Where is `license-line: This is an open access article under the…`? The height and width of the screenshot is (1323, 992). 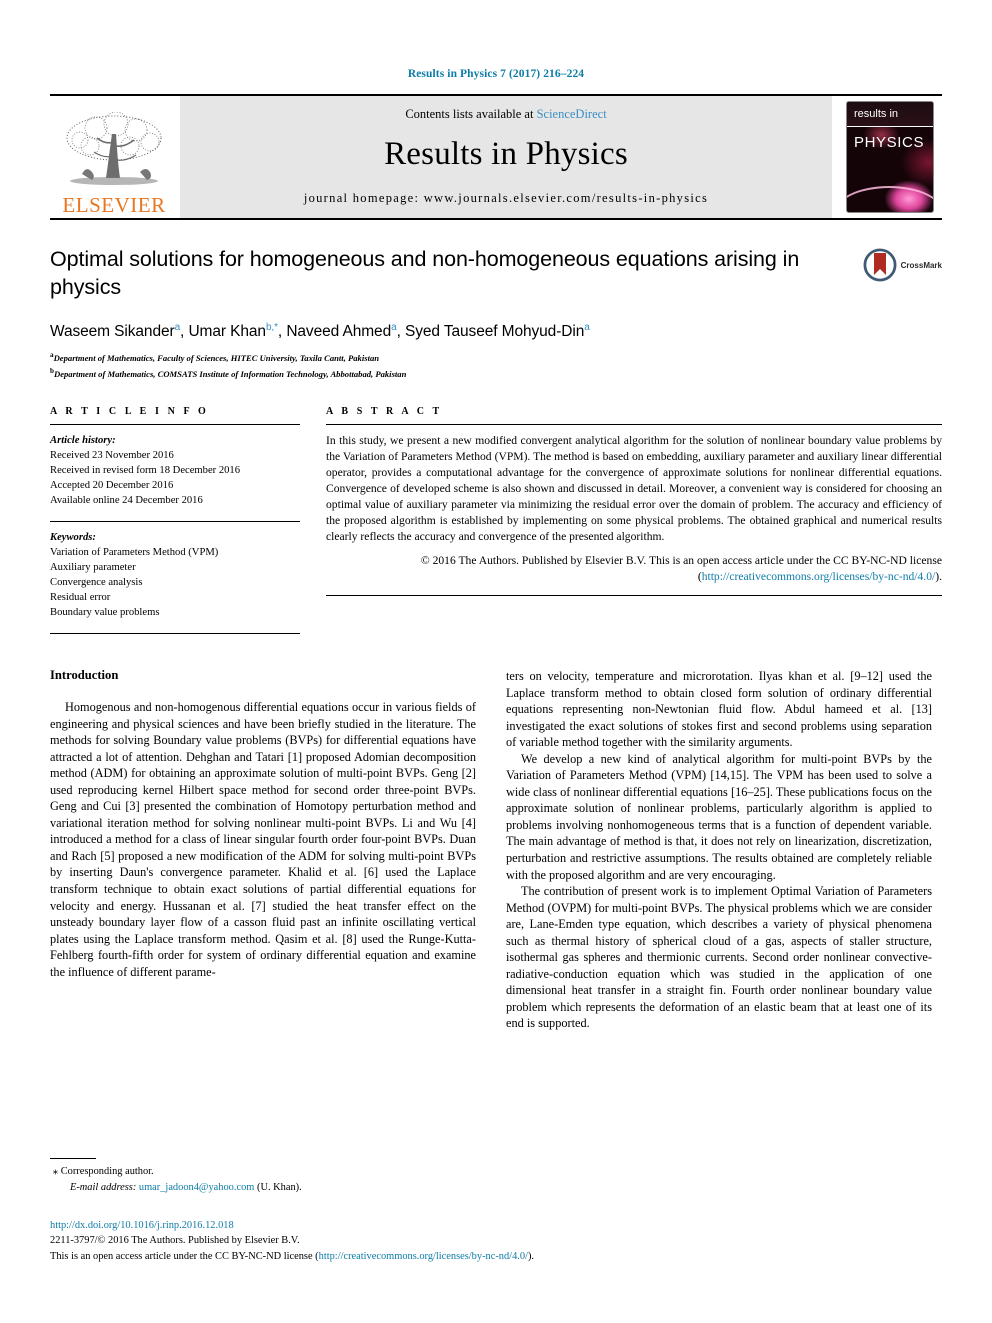 license-line: This is an open access article under the… is located at coordinates (400, 1256).